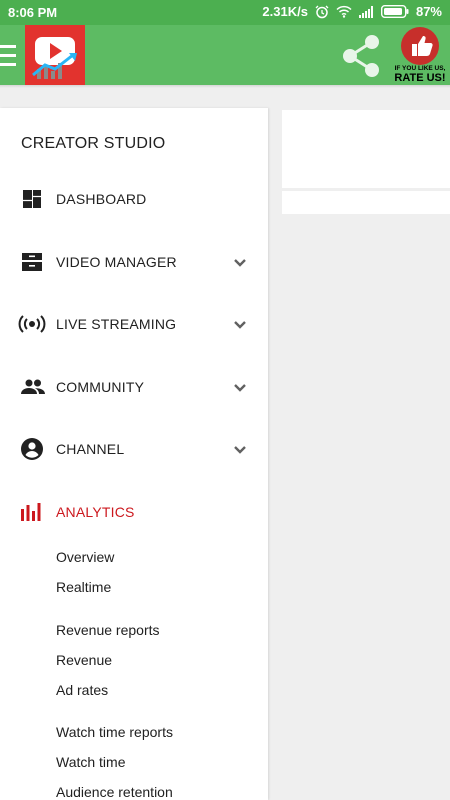  What do you see at coordinates (366, 202) in the screenshot?
I see `content-card-footer` at bounding box center [366, 202].